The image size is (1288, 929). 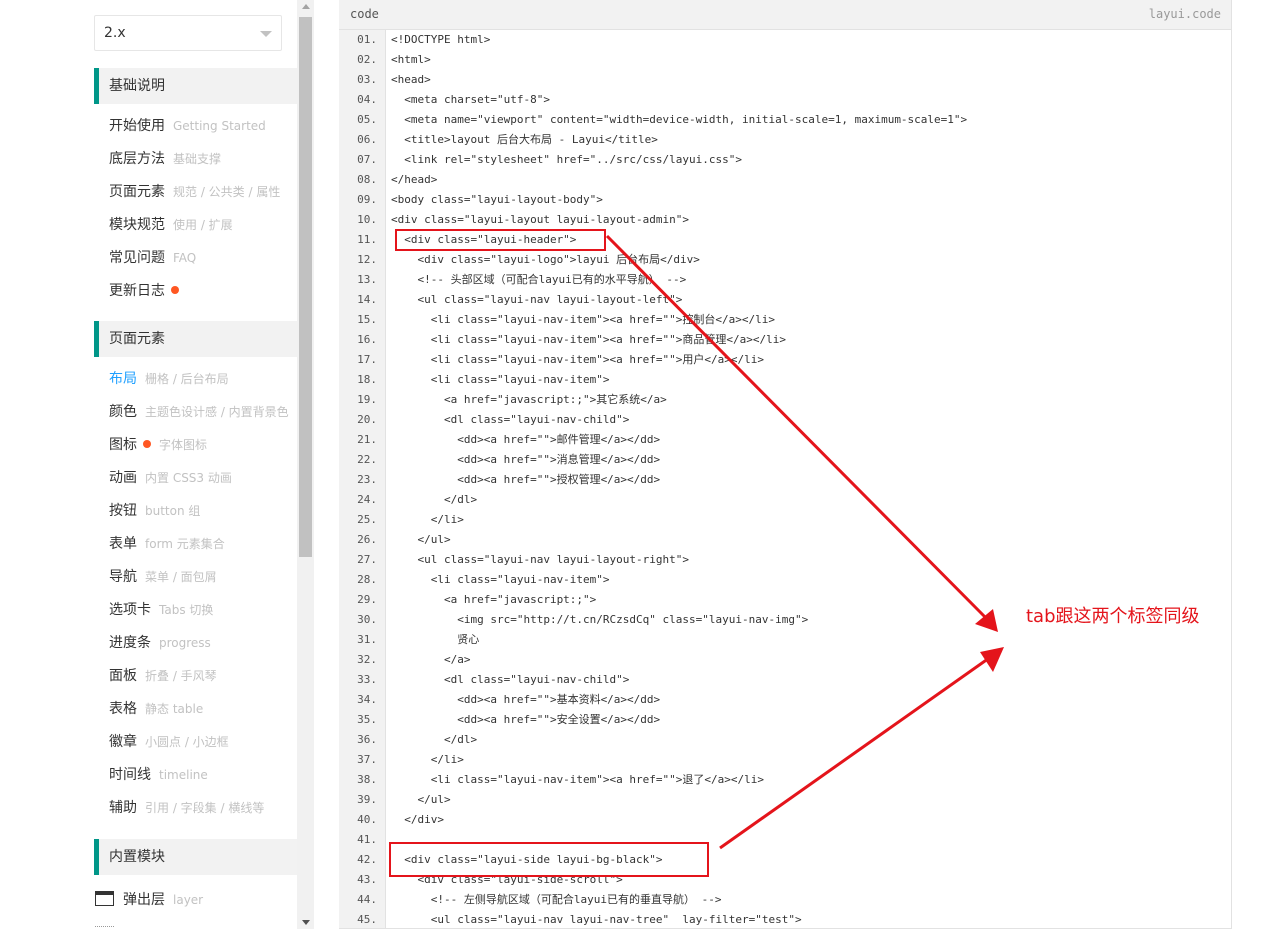 I want to click on arrowhead-icon, so click(x=992, y=659).